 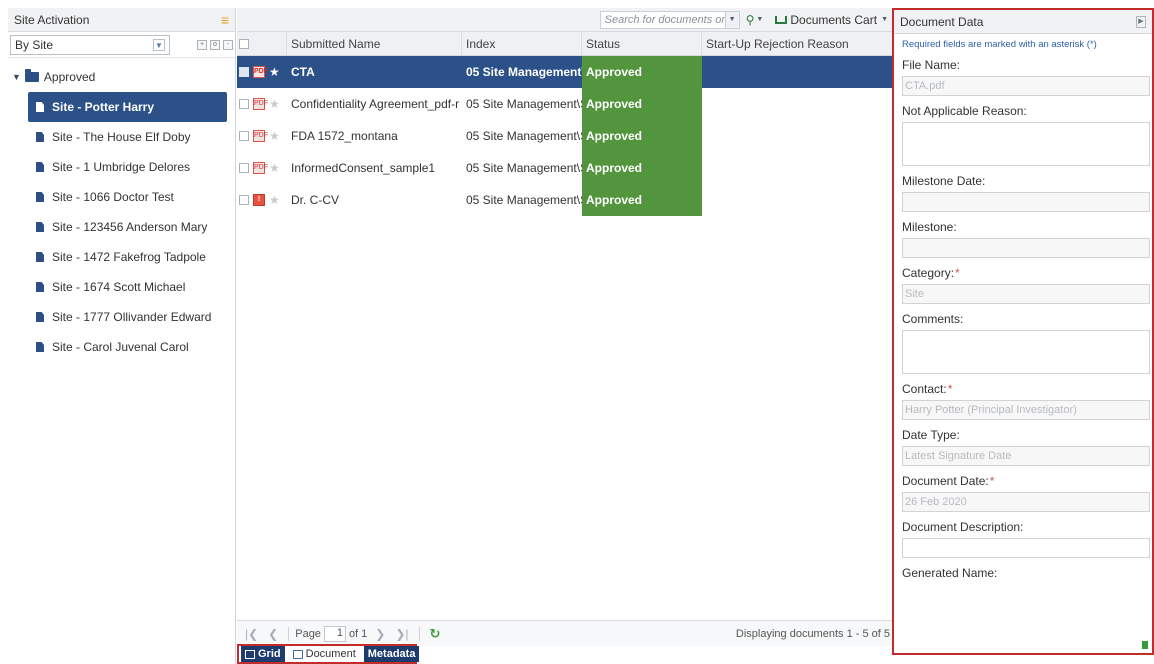 What do you see at coordinates (273, 634) in the screenshot?
I see `prev-page-icon: ❮` at bounding box center [273, 634].